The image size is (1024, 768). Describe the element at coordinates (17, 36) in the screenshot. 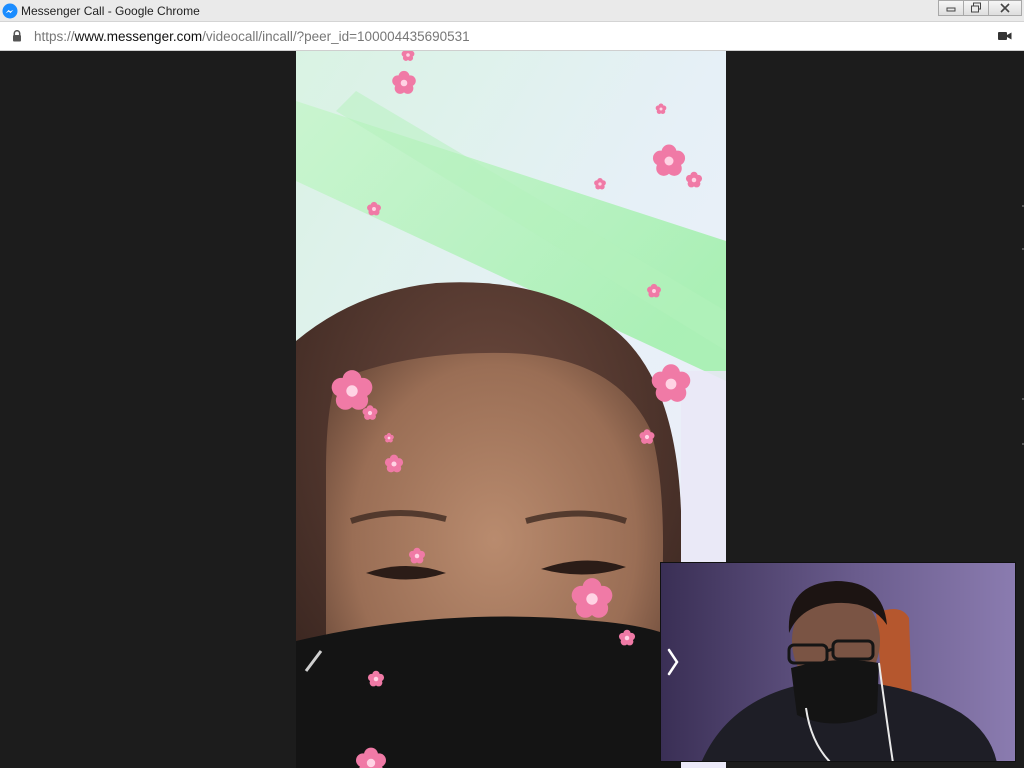

I see `lock-icon` at that location.